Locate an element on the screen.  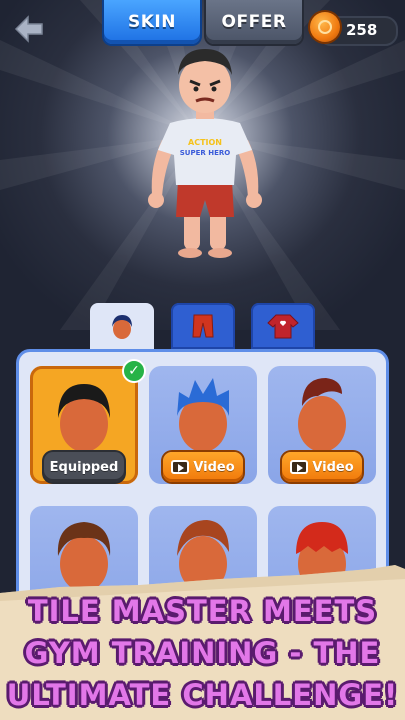
shirt-icon is located at coordinates (283, 326).